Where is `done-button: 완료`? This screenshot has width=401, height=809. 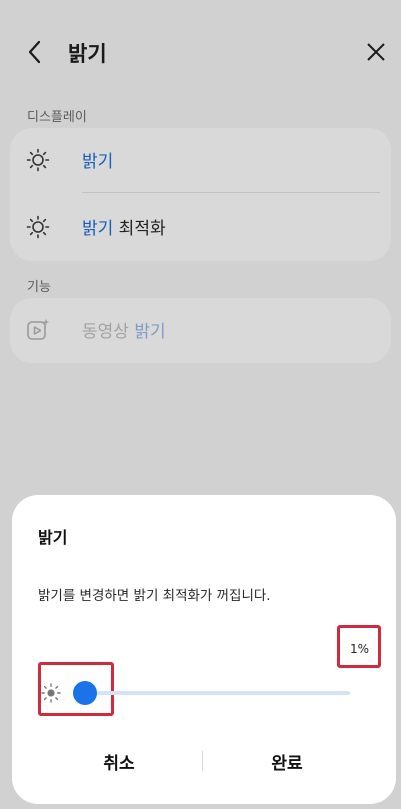 done-button: 완료 is located at coordinates (287, 761).